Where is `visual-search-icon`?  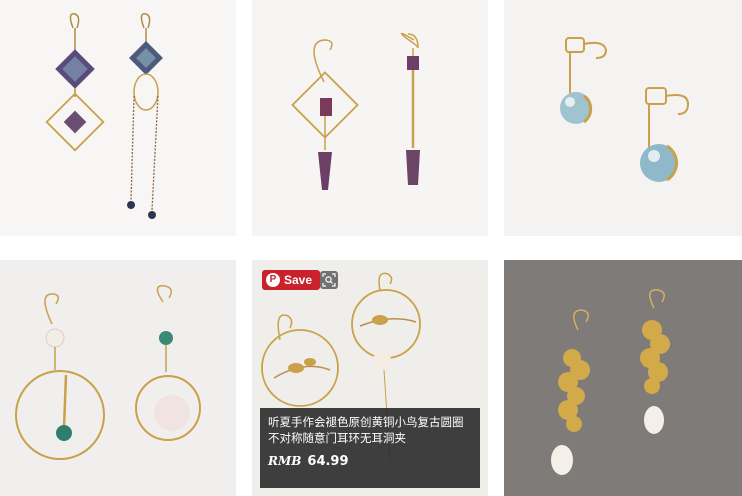
visual-search-icon is located at coordinates (329, 280).